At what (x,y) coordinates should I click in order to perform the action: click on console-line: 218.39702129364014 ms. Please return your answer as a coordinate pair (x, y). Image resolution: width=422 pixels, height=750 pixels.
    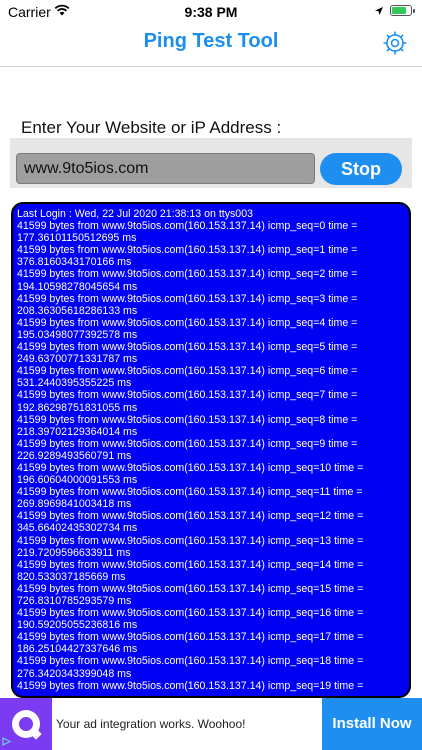
    Looking at the image, I should click on (77, 431).